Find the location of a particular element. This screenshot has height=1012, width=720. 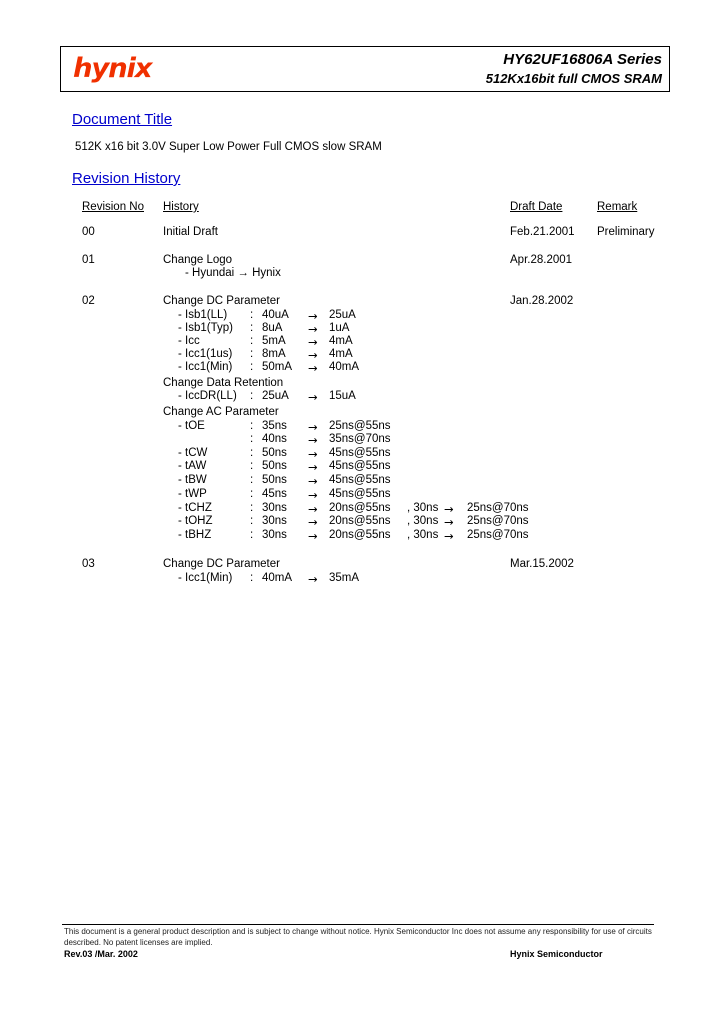

column-header-revision-no: Revision No is located at coordinates (113, 207).